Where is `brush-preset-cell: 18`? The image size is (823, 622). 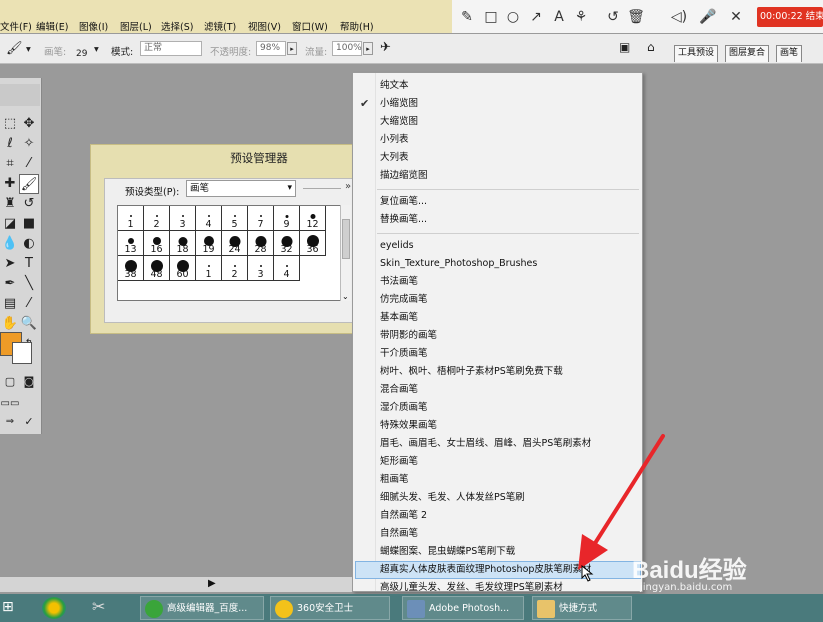 brush-preset-cell: 18 is located at coordinates (183, 243).